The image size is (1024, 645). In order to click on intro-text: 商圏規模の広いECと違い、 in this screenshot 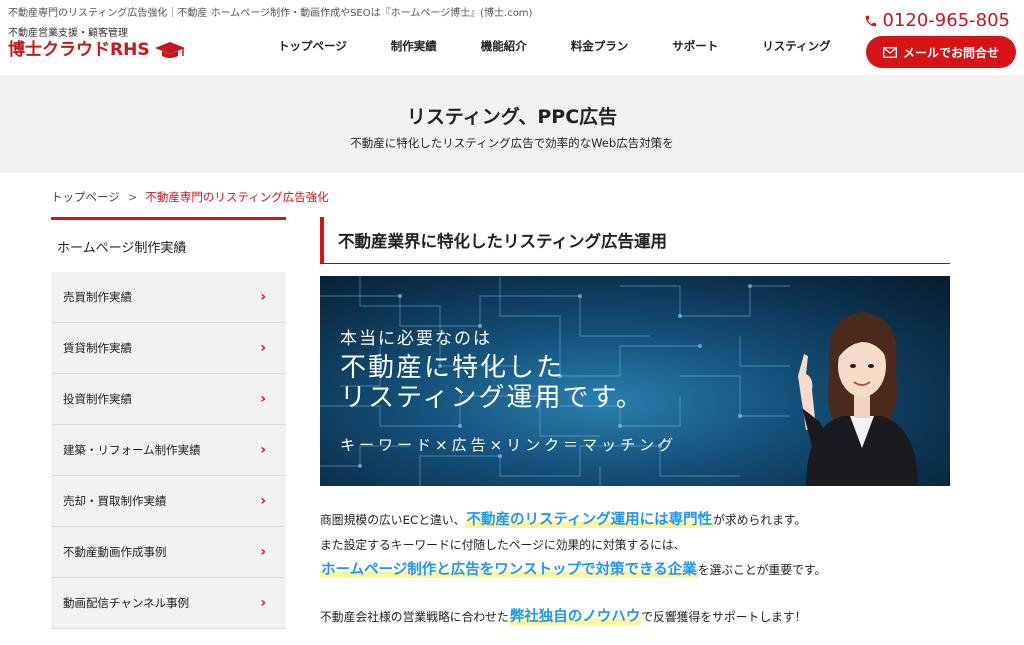, I will do `click(393, 520)`.